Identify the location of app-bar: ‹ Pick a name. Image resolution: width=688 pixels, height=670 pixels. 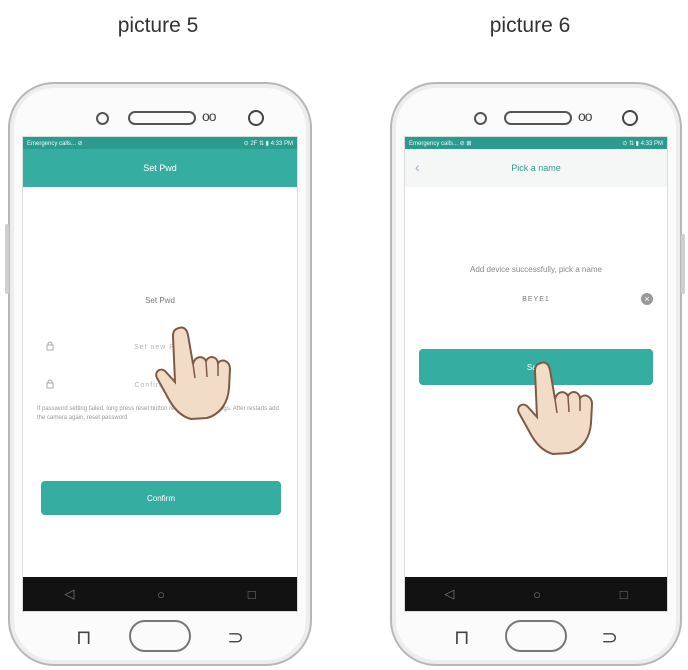
(536, 168).